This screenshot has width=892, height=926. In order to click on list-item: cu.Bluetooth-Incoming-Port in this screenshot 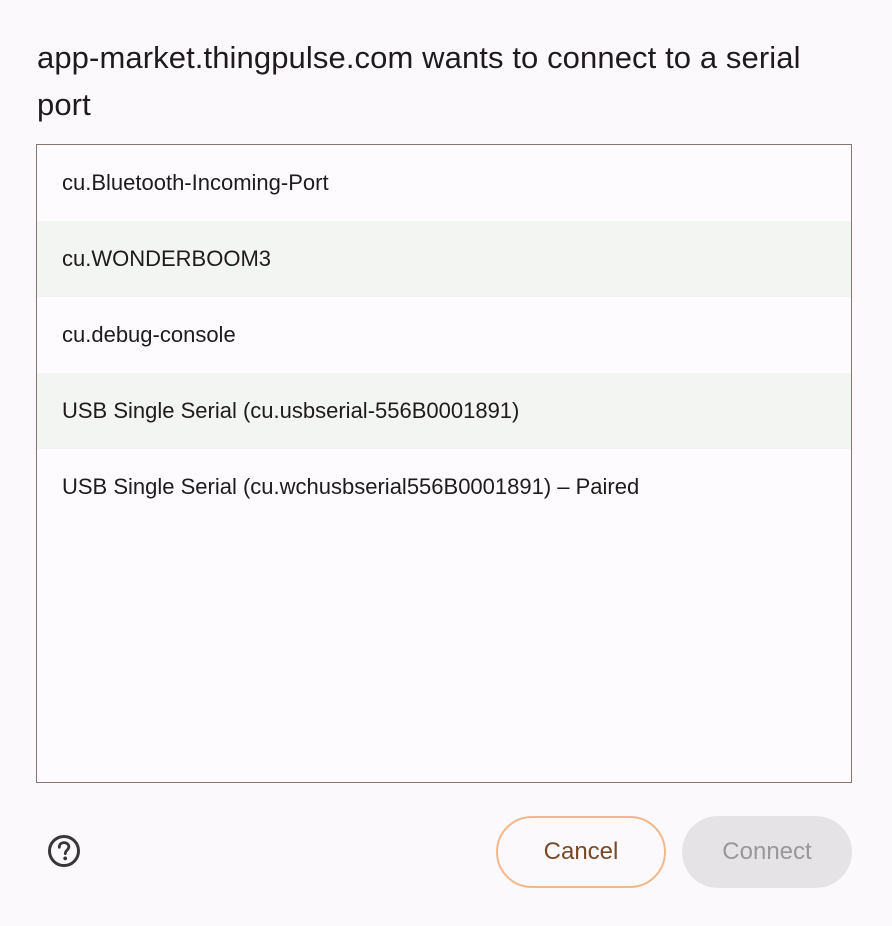, I will do `click(444, 183)`.